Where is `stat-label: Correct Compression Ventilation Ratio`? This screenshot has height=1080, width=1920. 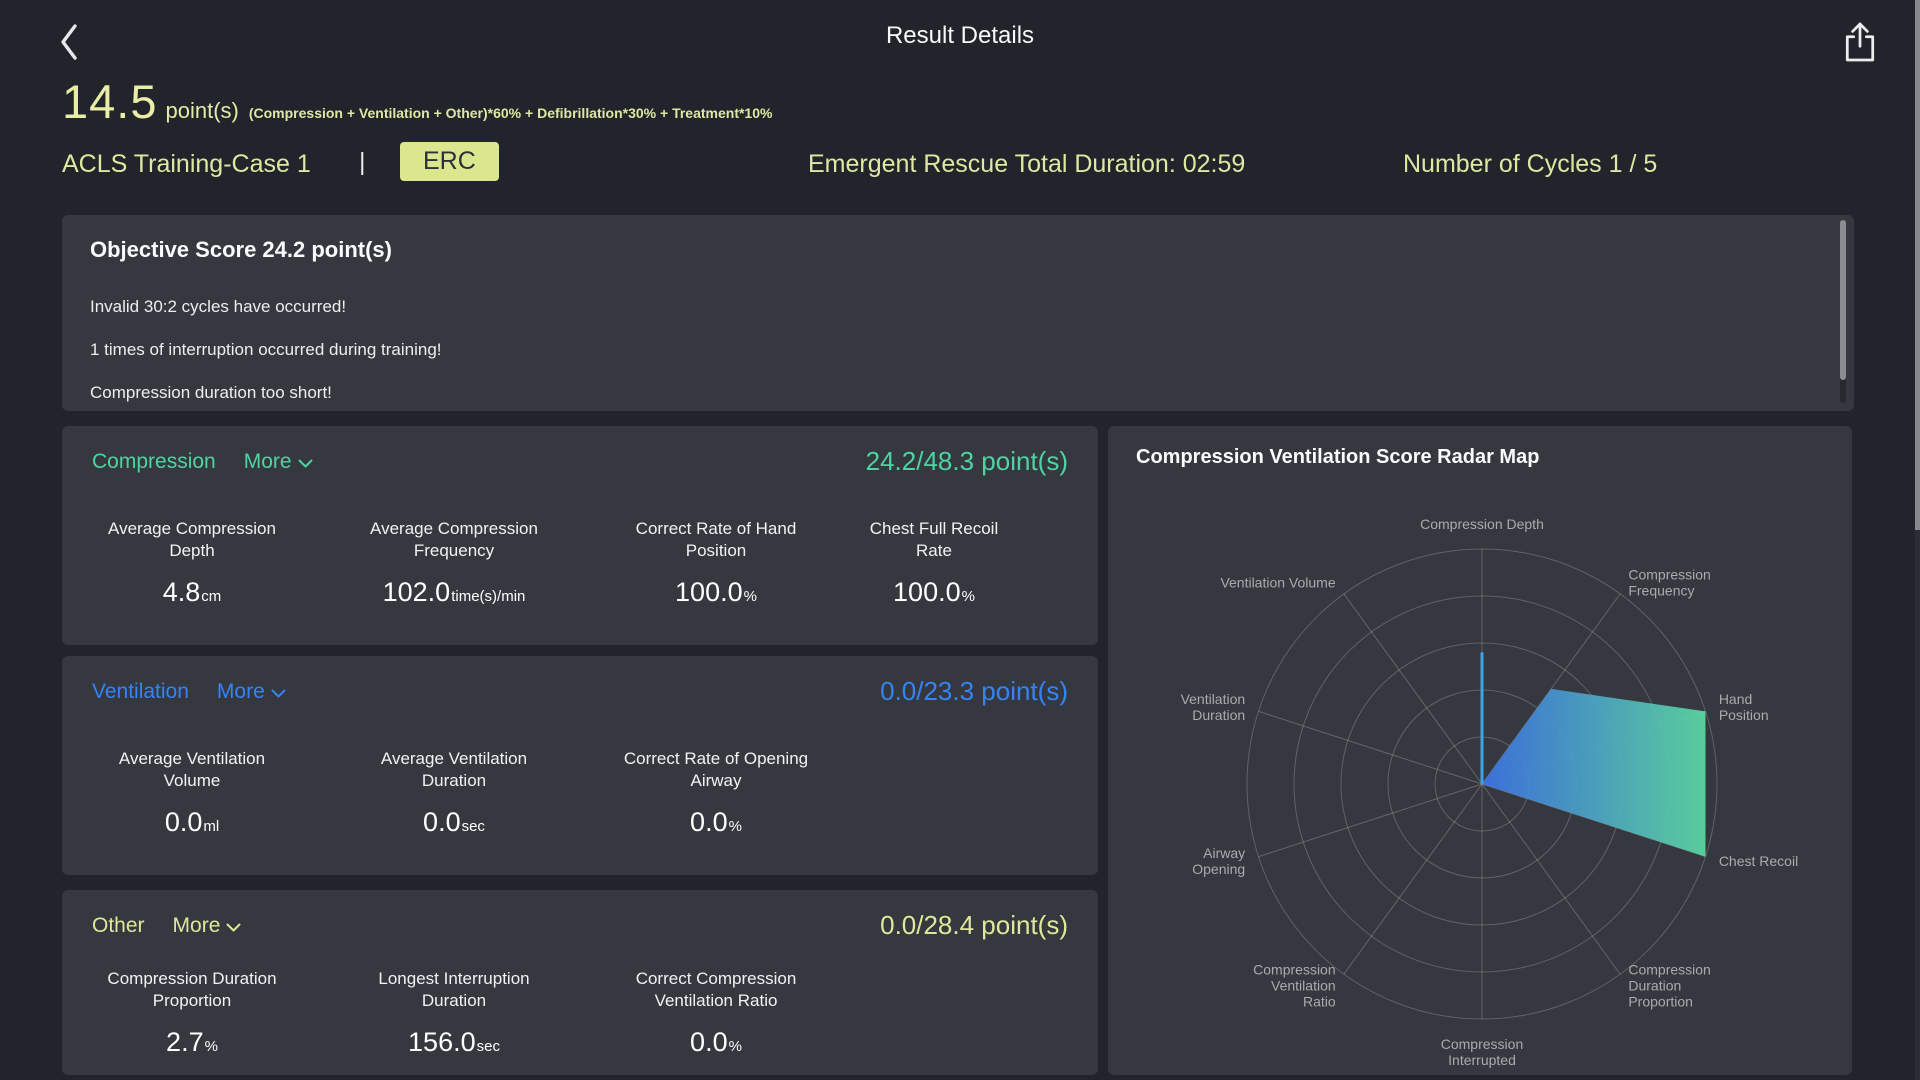 stat-label: Correct Compression Ventilation Ratio is located at coordinates (716, 989).